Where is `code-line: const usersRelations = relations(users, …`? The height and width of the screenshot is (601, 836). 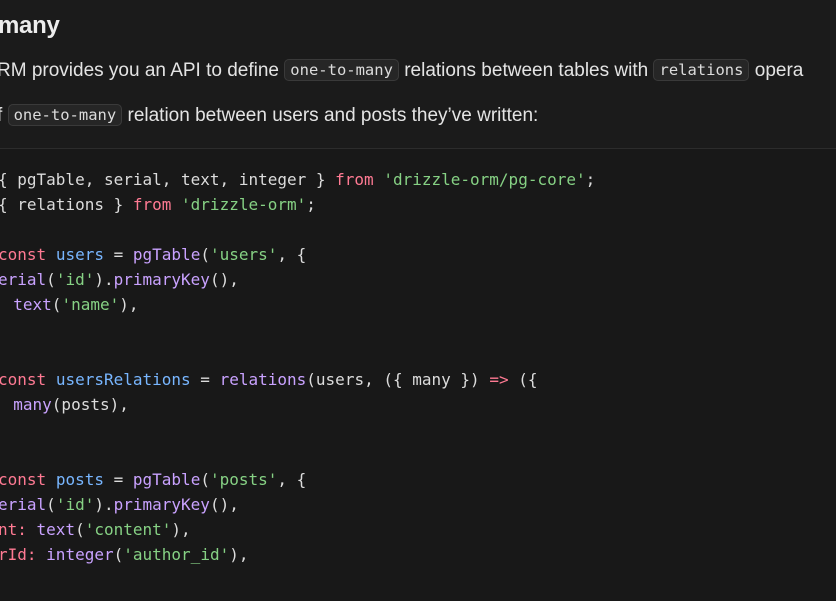
code-line: const usersRelations = relations(users, … is located at coordinates (268, 380).